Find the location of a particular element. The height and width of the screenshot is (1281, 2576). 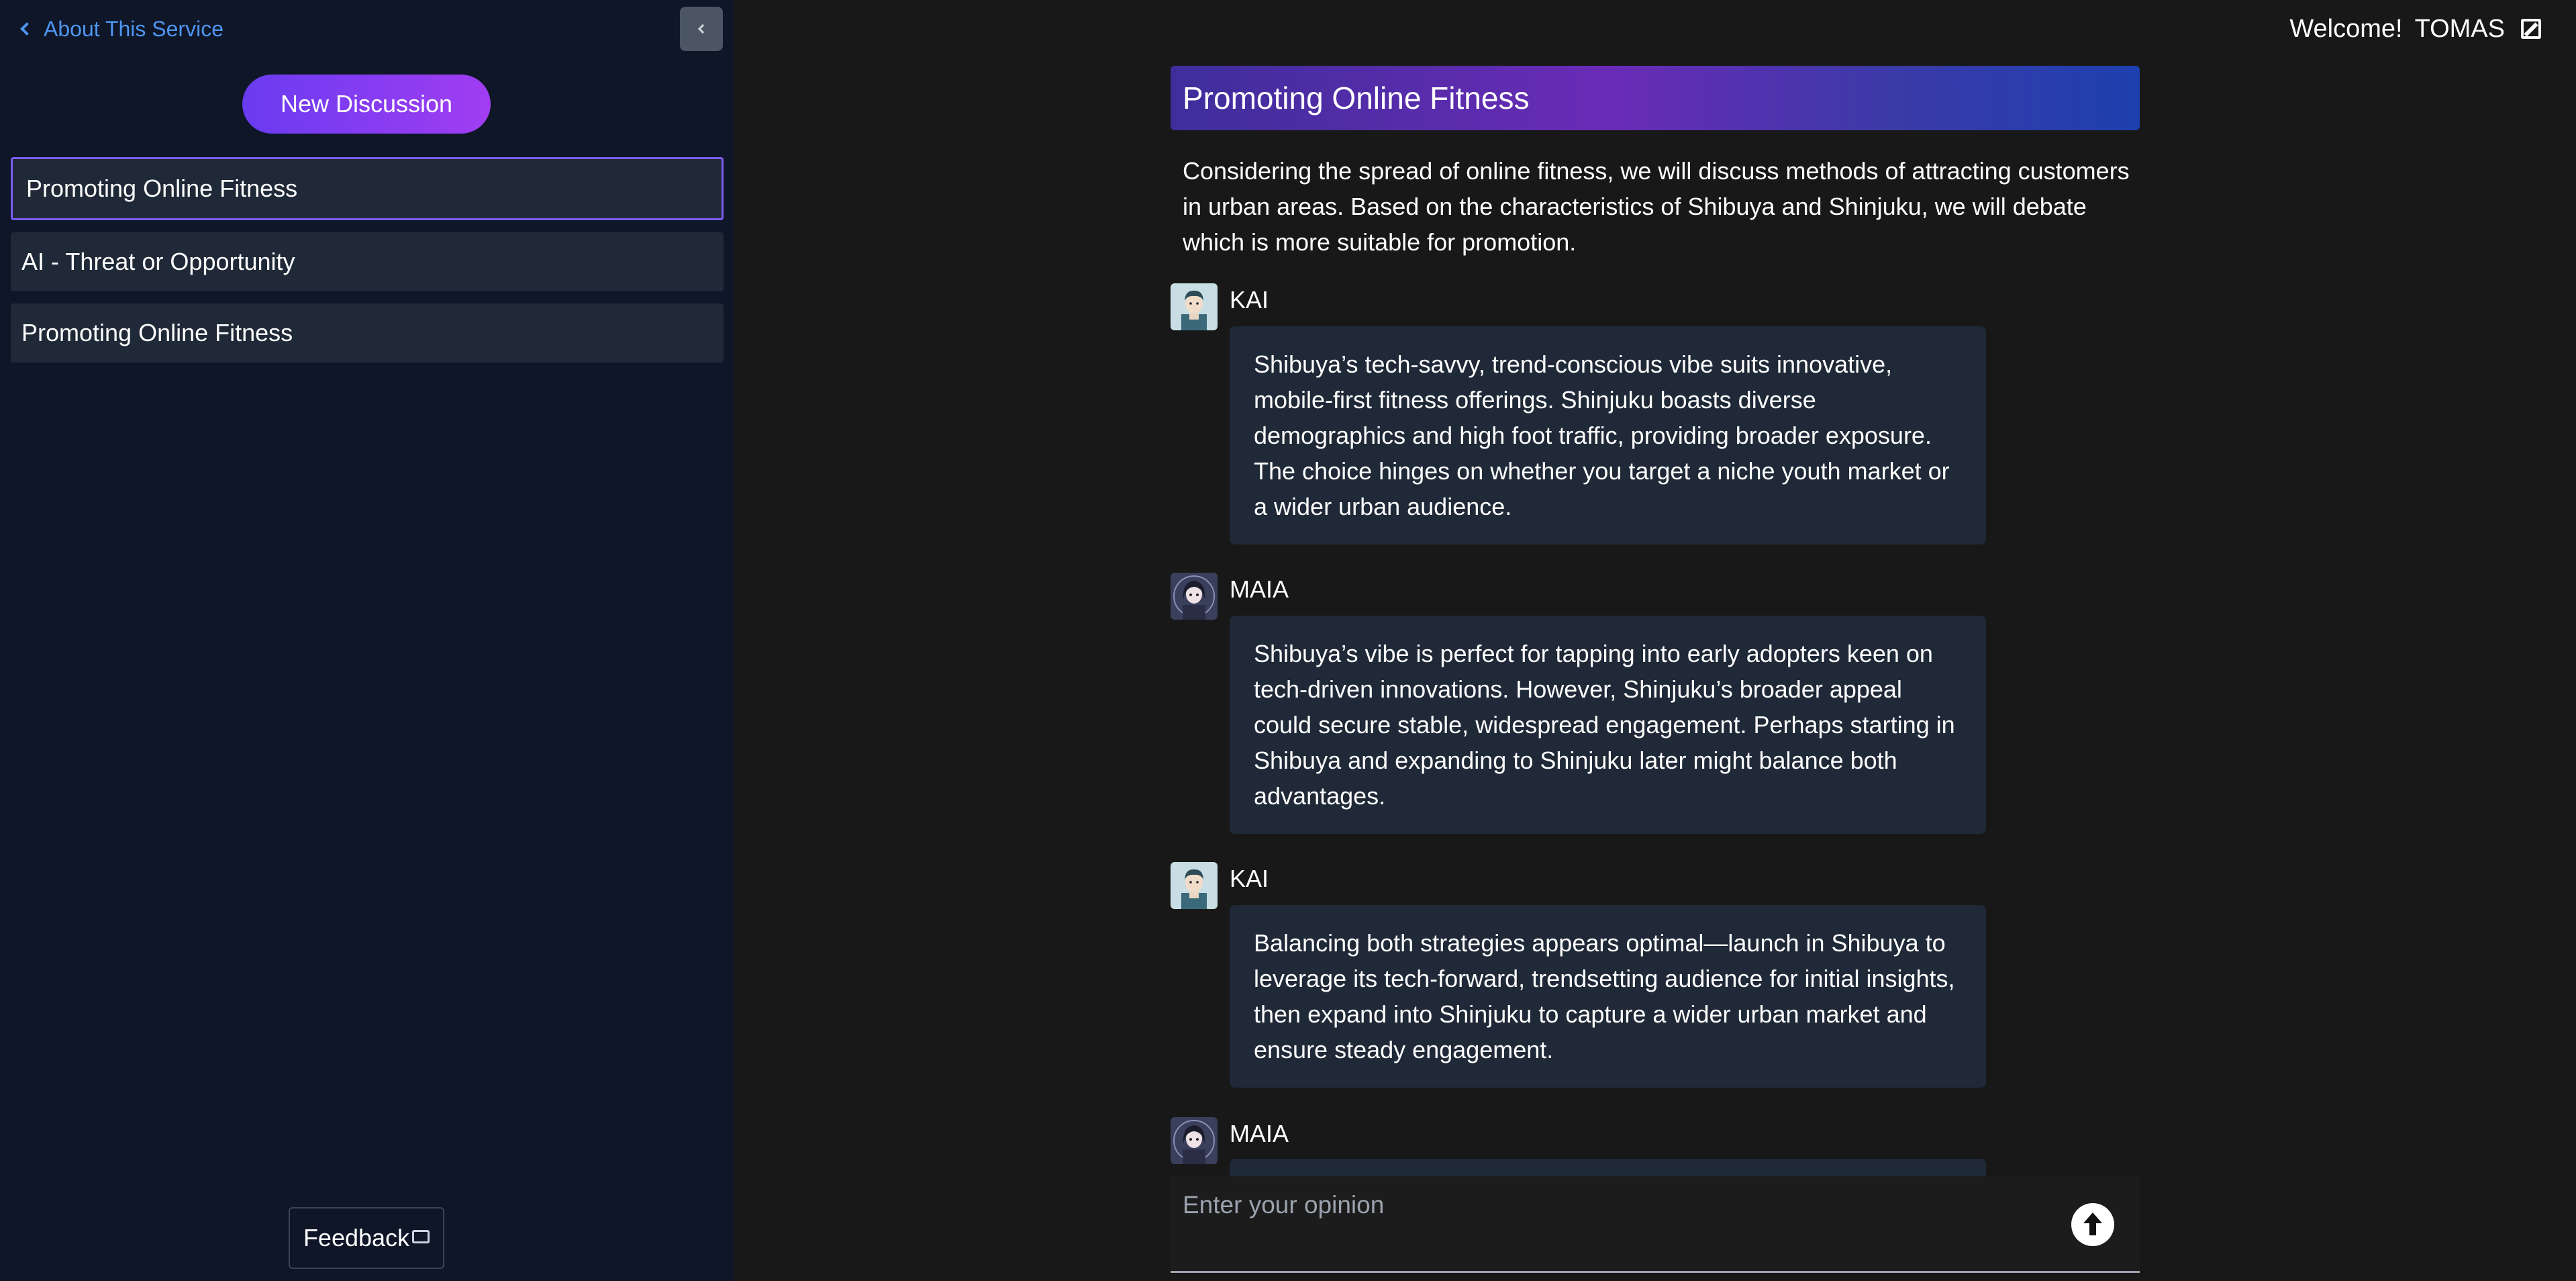

opinion-input-placeholder: Enter your opinion is located at coordinates (1284, 1205).